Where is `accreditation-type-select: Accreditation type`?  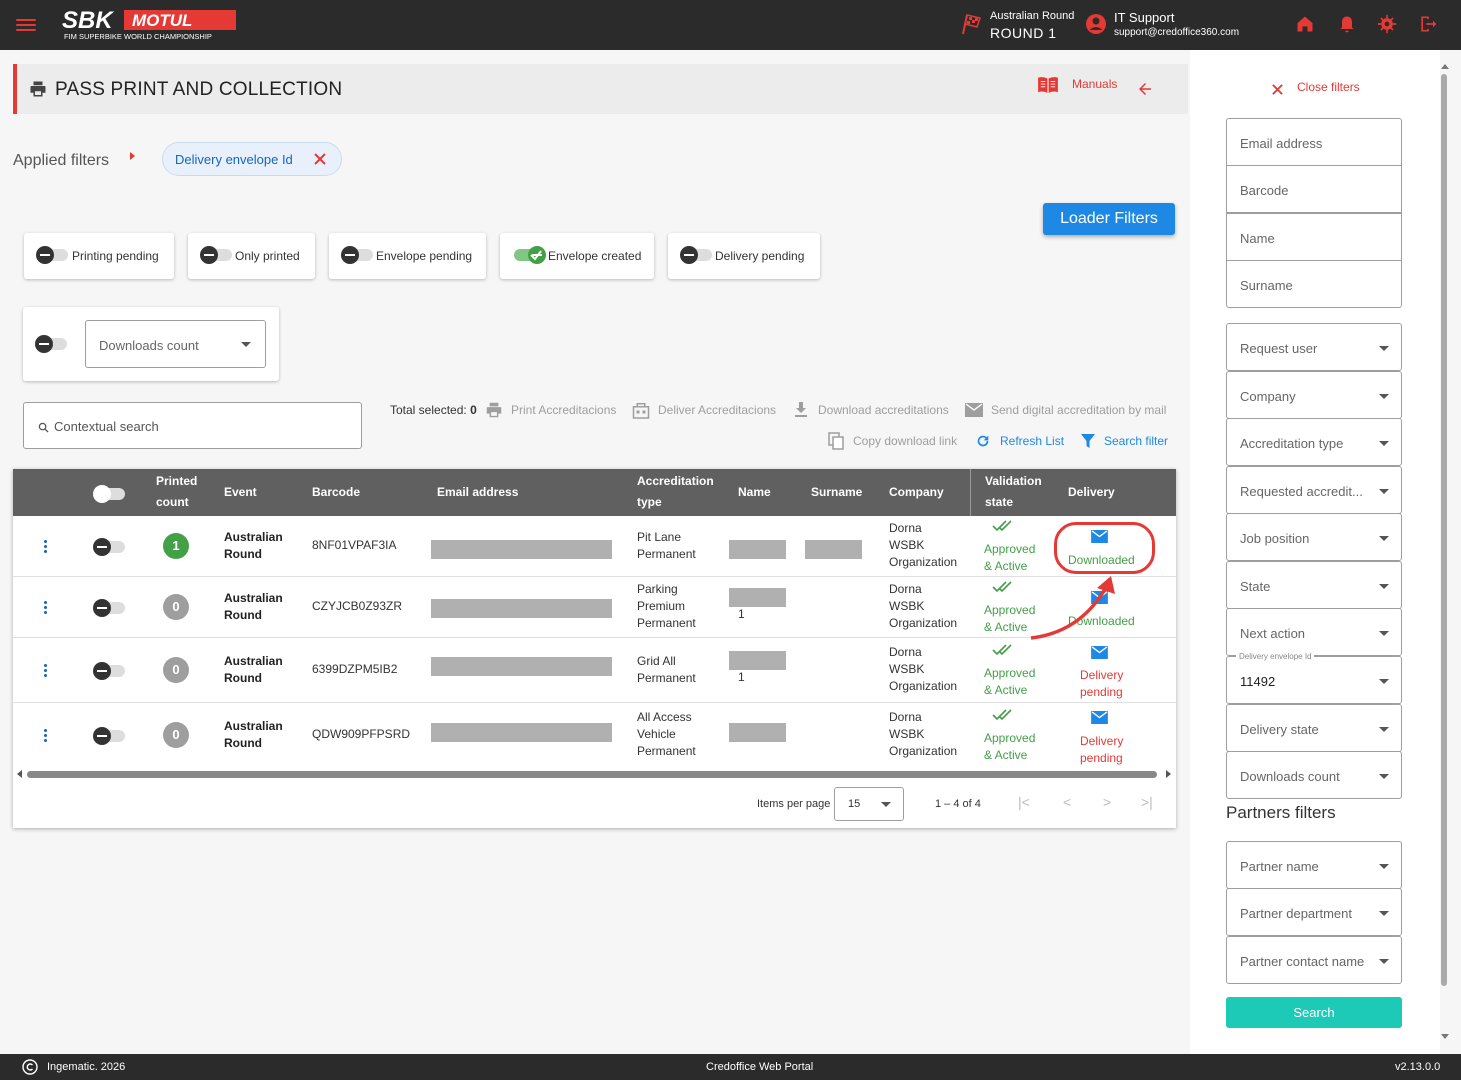 accreditation-type-select: Accreditation type is located at coordinates (1314, 442).